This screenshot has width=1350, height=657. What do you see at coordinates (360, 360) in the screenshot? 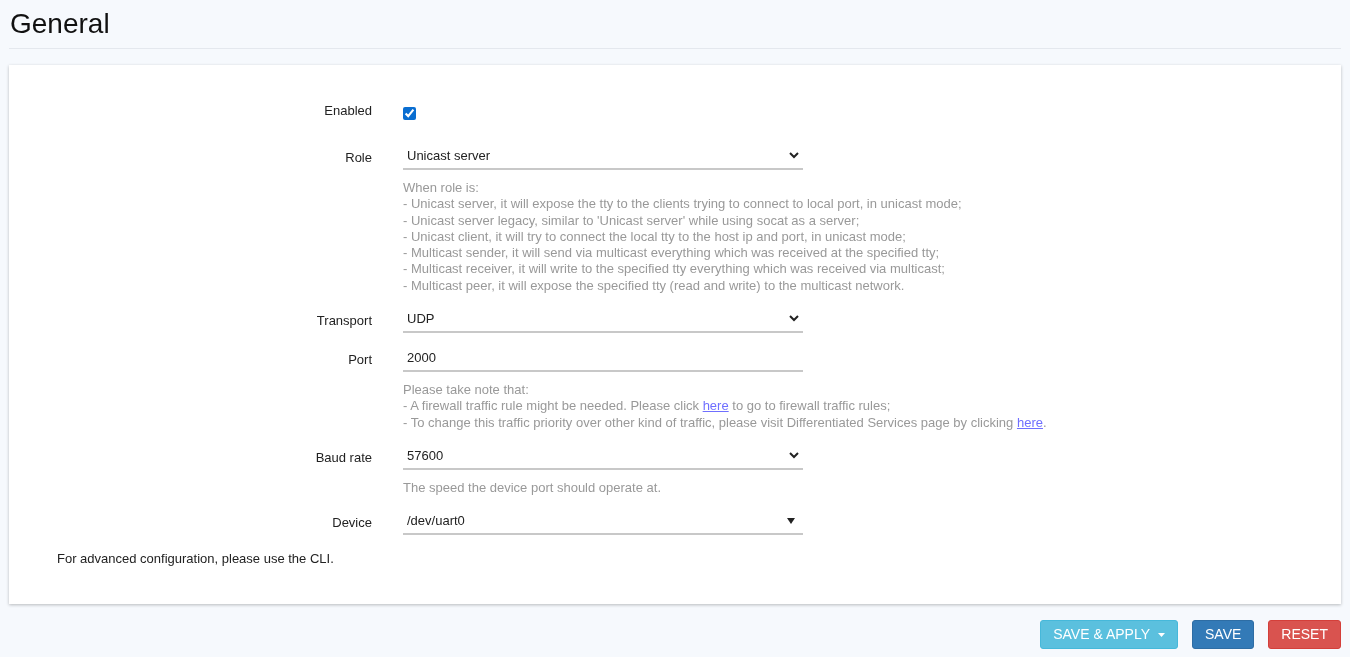
I see `field-label: Port` at bounding box center [360, 360].